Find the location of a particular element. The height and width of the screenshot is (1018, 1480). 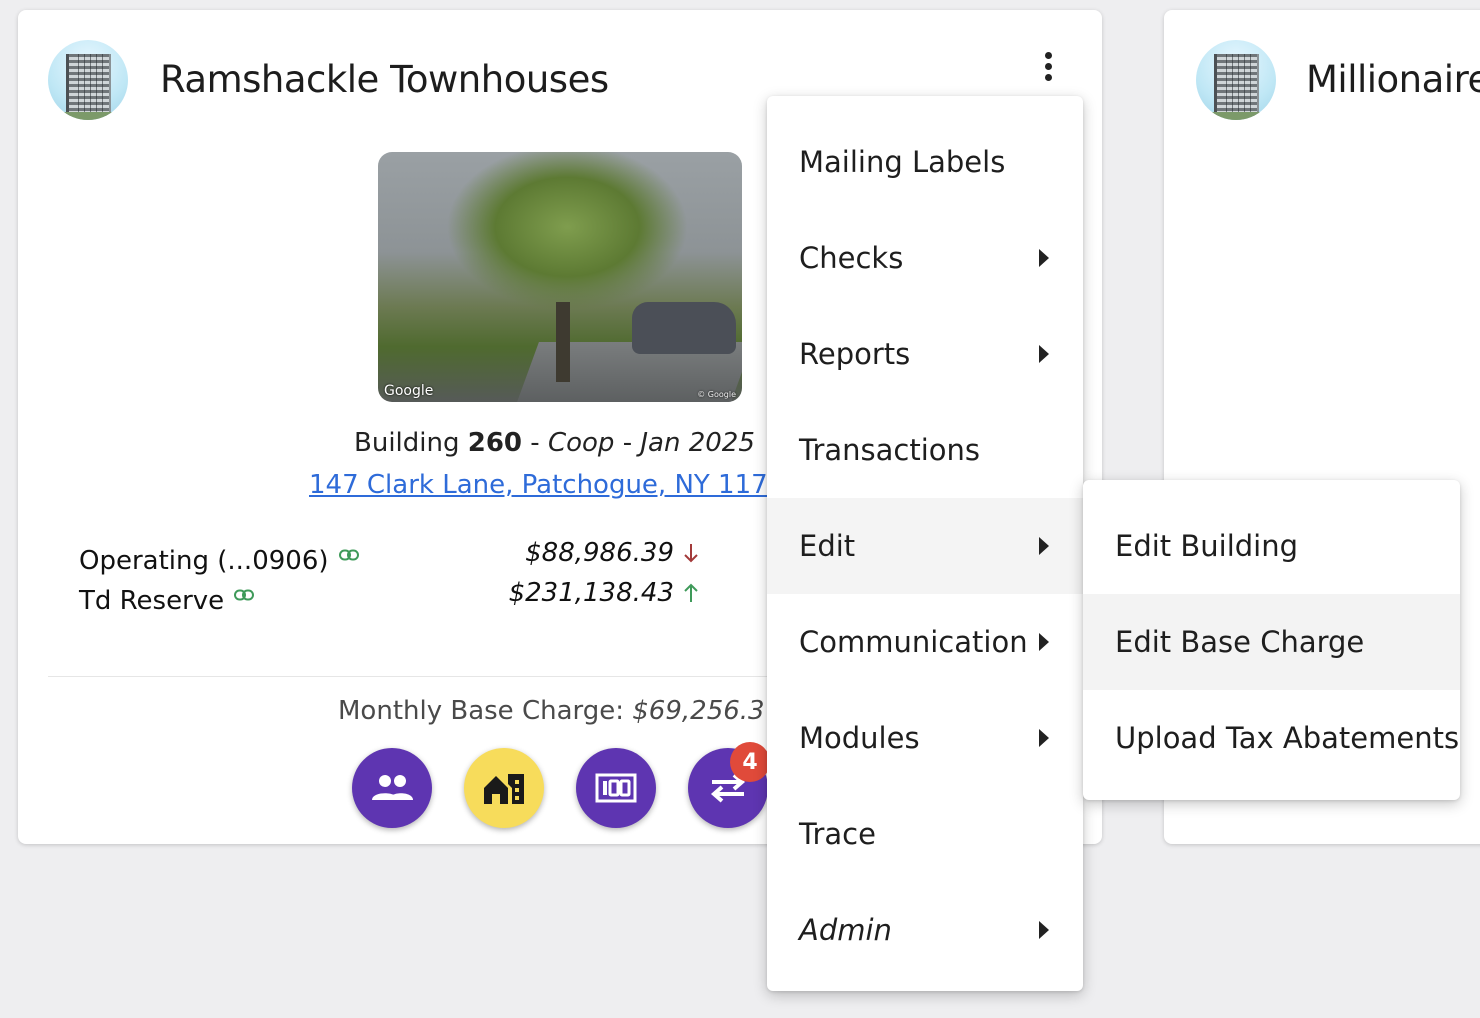

units-button is located at coordinates (504, 788).